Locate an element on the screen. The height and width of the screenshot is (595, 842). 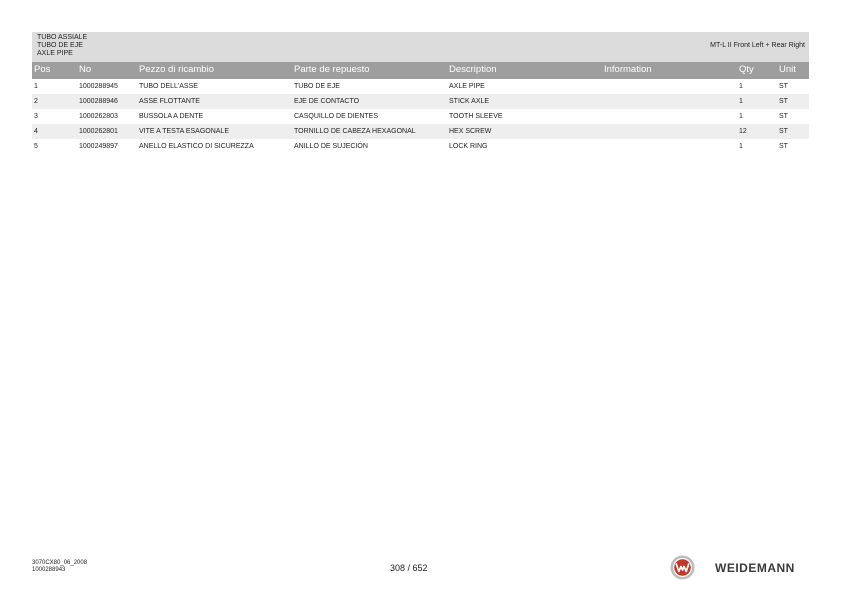
cell-part-number: 1000262803 is located at coordinates (98, 116).